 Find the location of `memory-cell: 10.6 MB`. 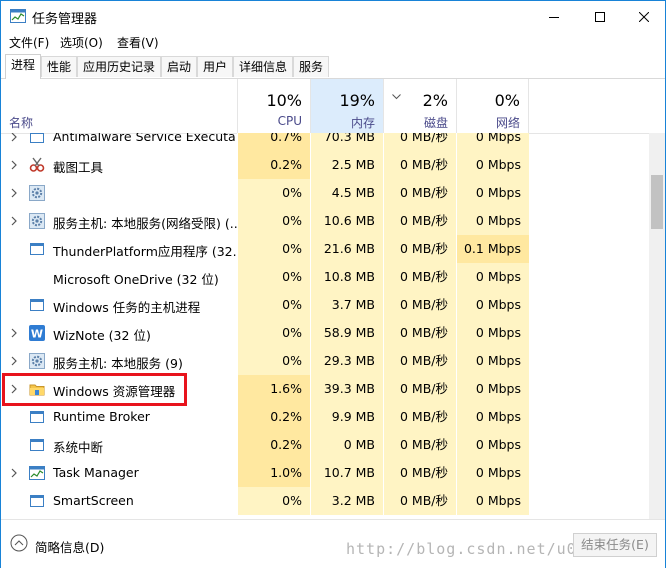

memory-cell: 10.6 MB is located at coordinates (346, 221).